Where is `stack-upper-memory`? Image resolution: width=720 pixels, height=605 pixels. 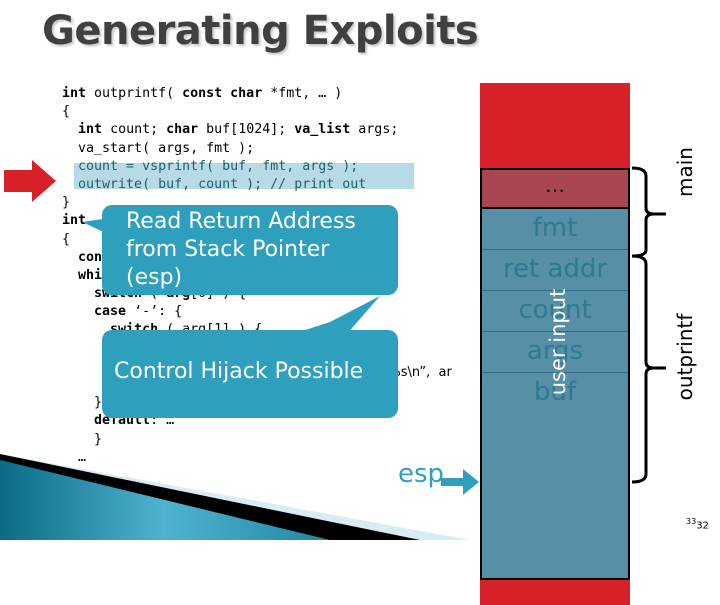
stack-upper-memory is located at coordinates (555, 125).